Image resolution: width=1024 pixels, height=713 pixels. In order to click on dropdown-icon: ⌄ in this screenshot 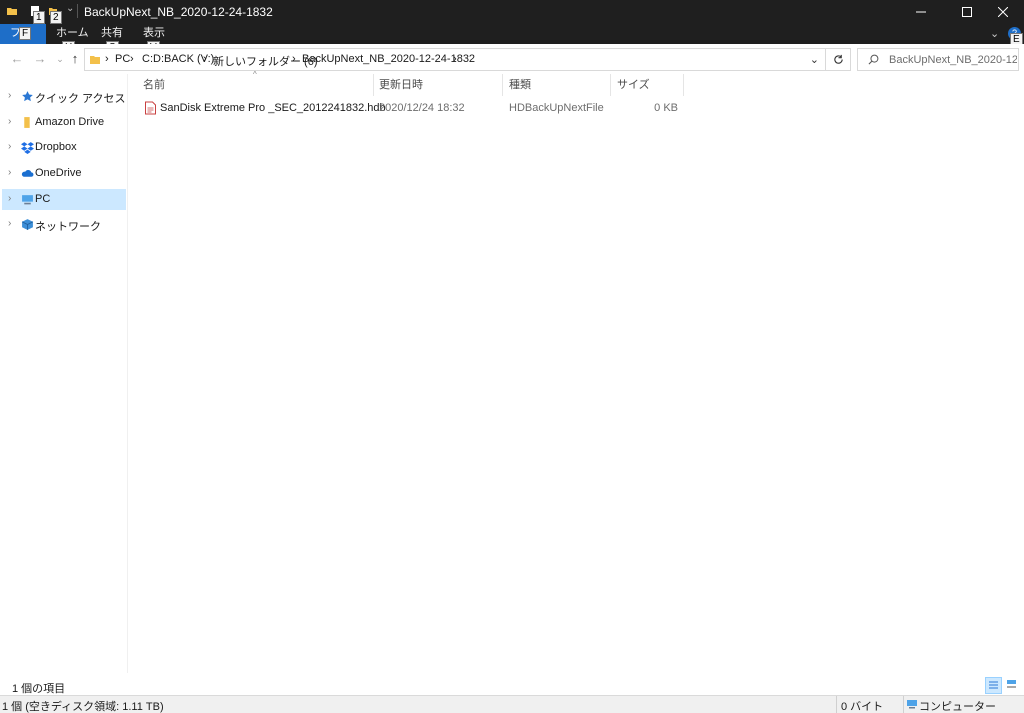, I will do `click(70, 8)`.